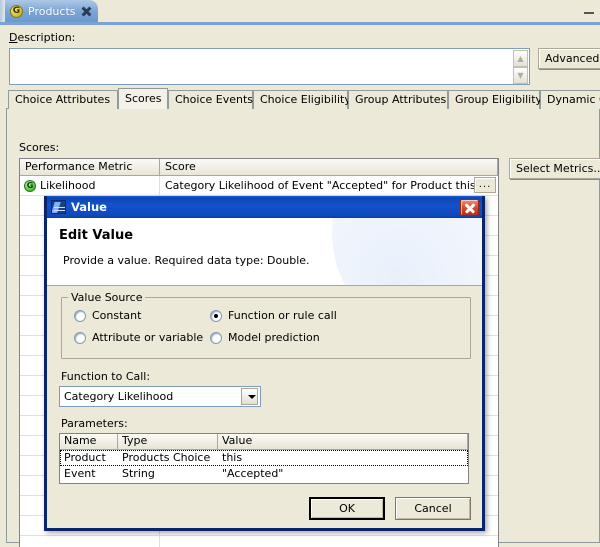 Image resolution: width=600 pixels, height=547 pixels. Describe the element at coordinates (495, 99) in the screenshot. I see `tab-group-eligibility: Group Eligibility` at that location.